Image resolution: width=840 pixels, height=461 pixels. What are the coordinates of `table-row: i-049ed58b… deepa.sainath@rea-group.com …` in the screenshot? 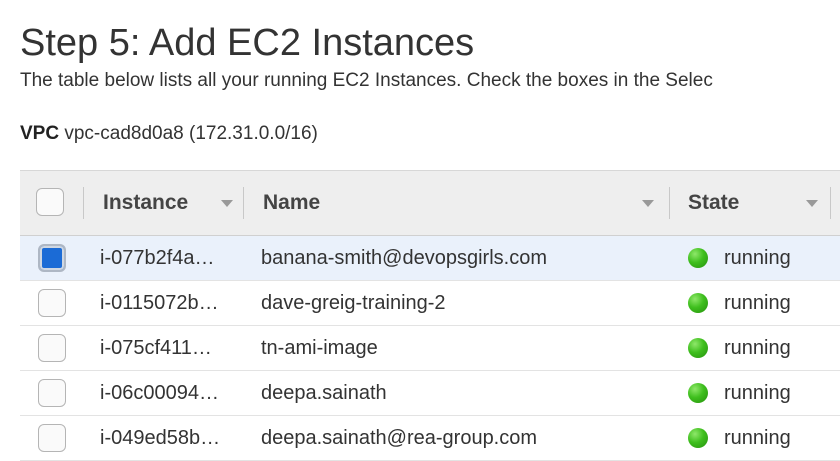 It's located at (430, 438).